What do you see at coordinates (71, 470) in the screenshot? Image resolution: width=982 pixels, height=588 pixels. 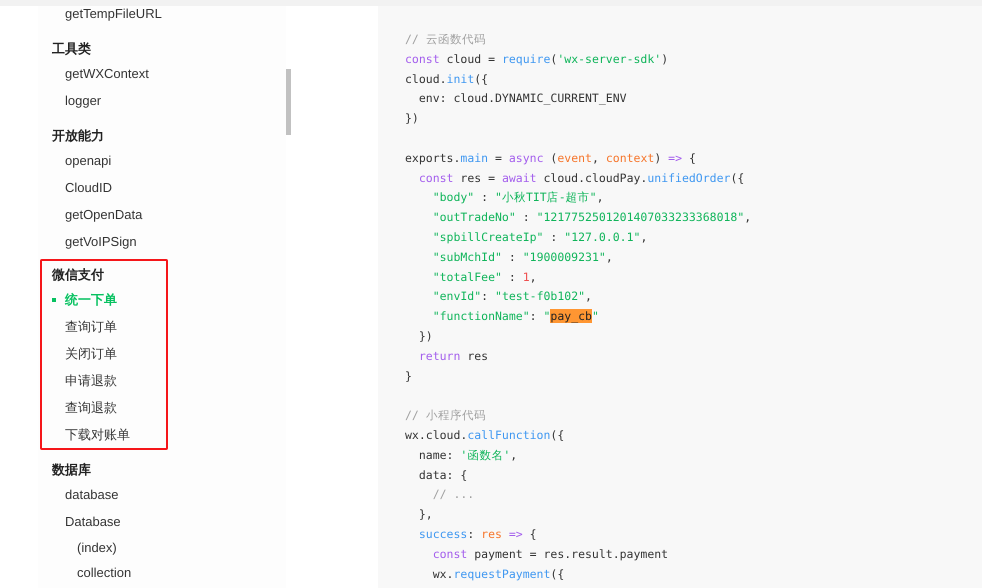 I see `section-heading: 数据库` at bounding box center [71, 470].